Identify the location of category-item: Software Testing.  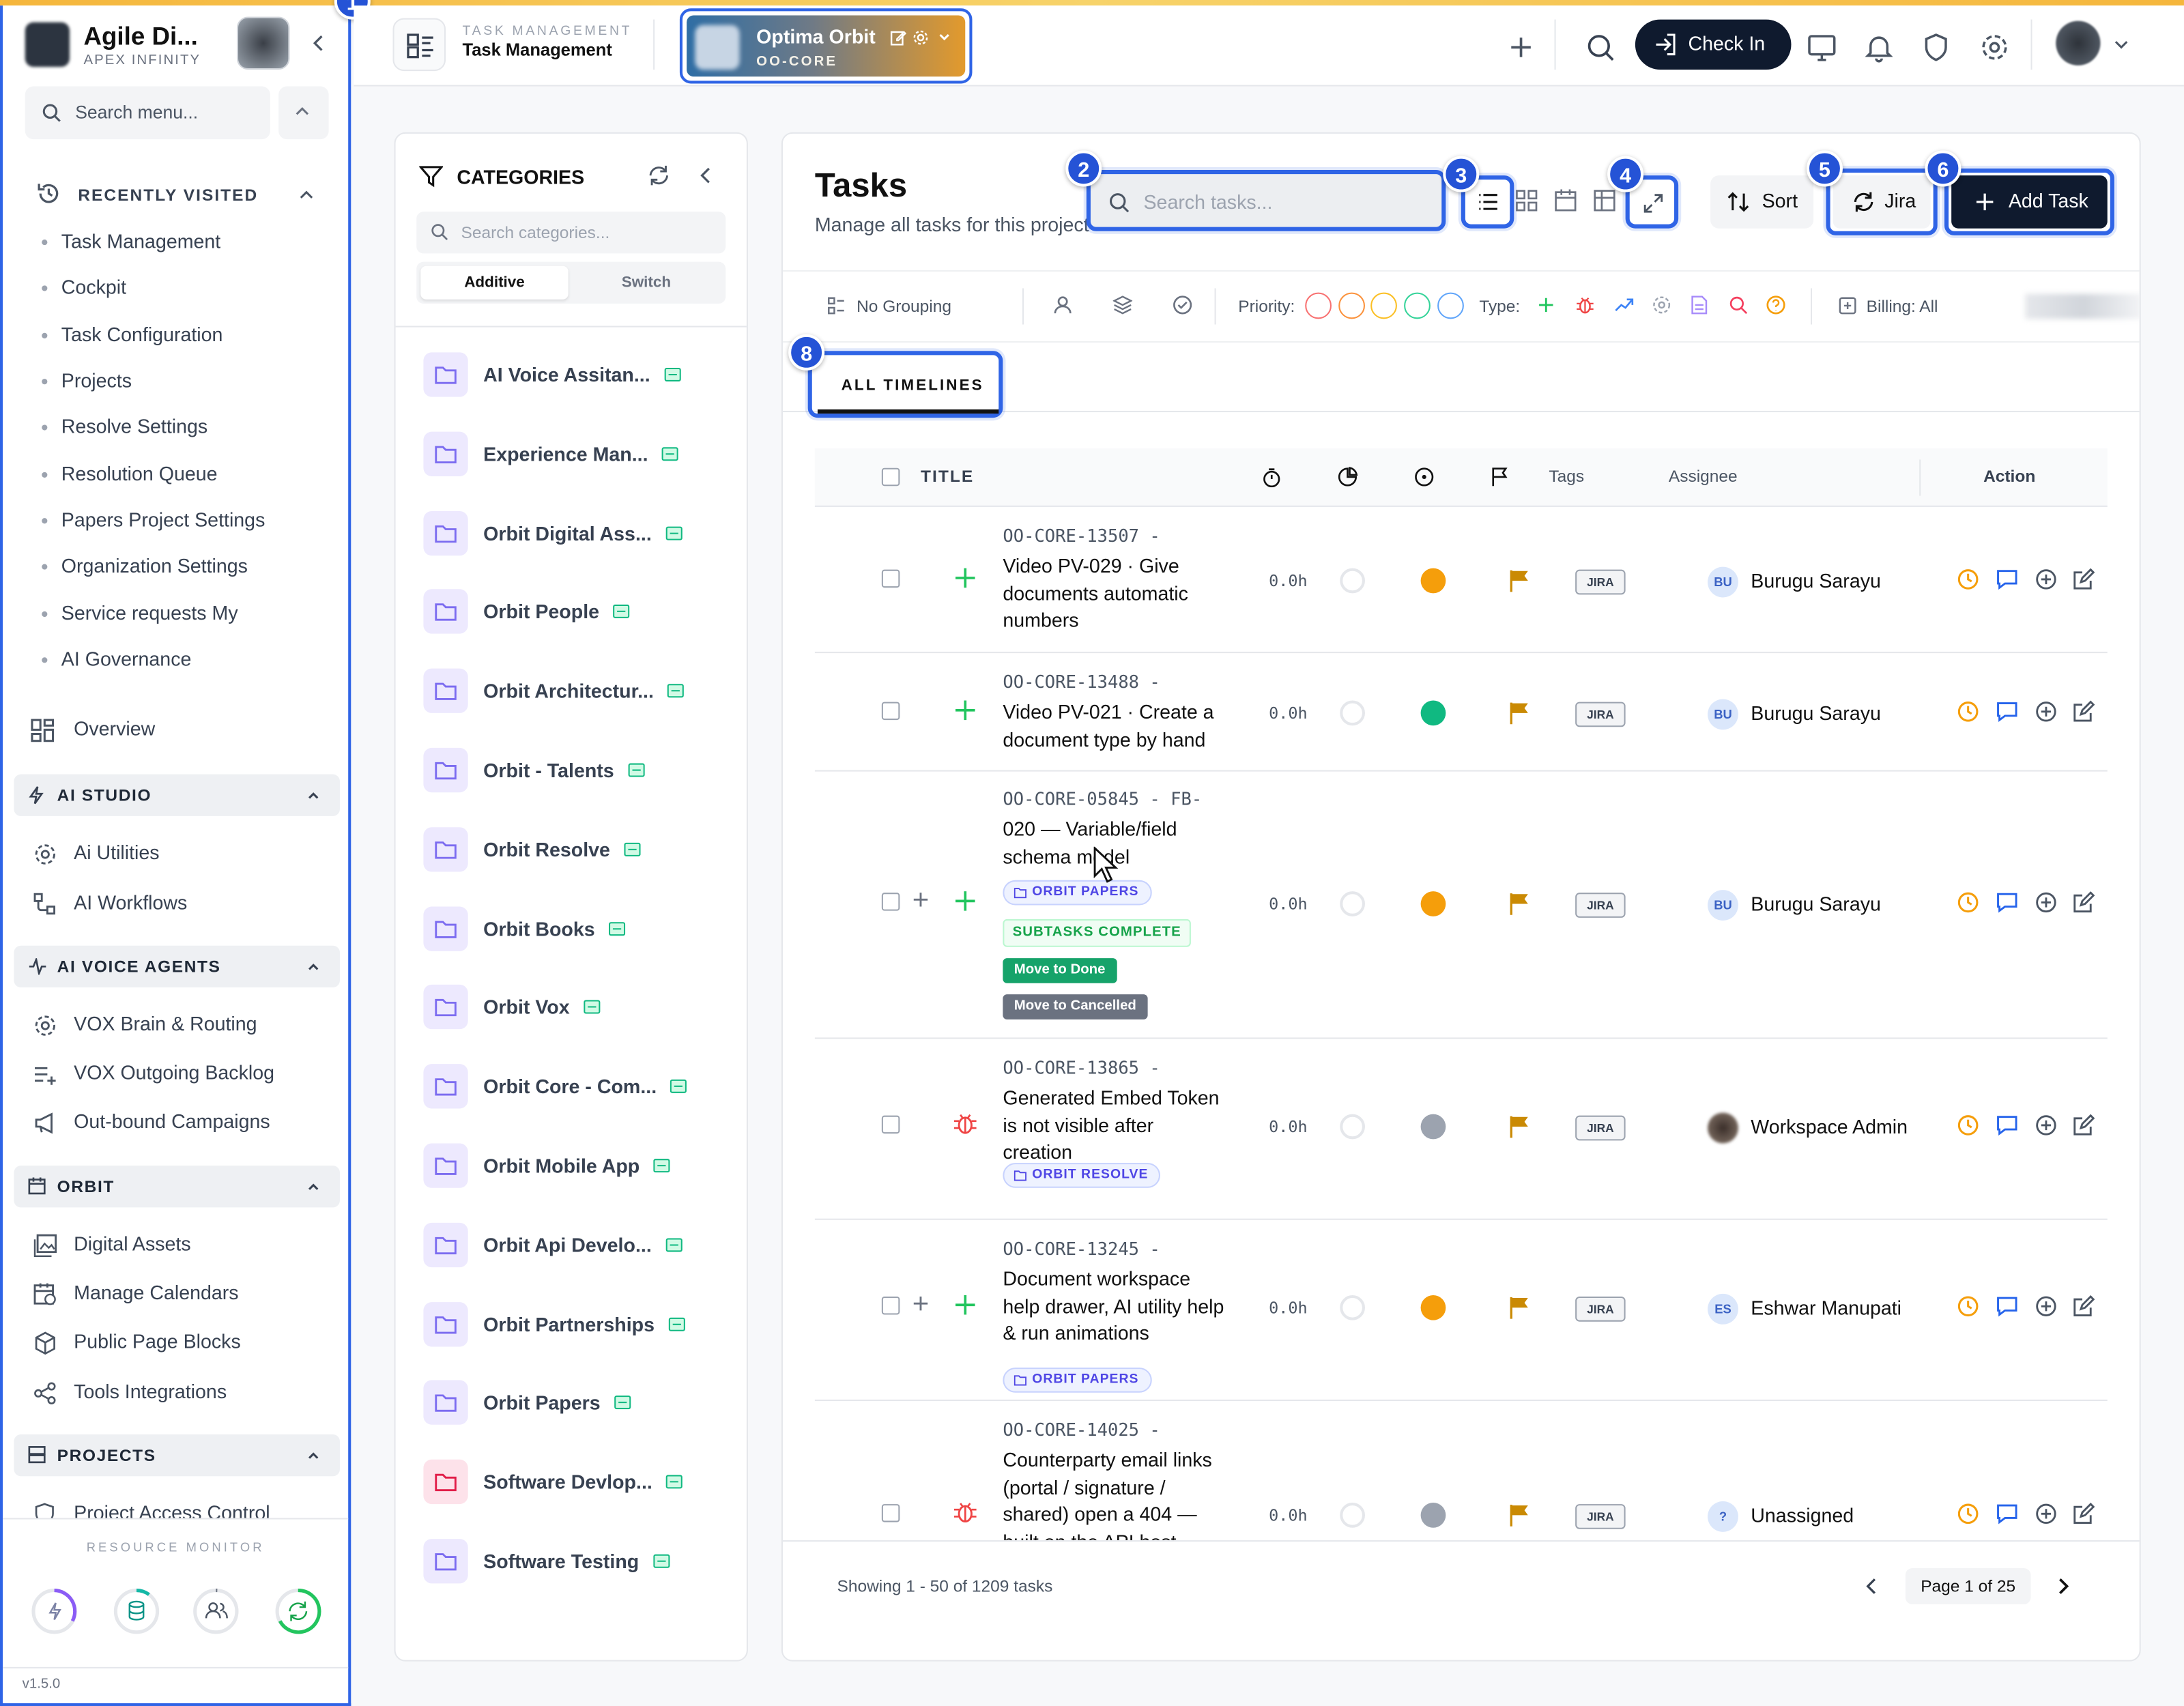
(576, 1562).